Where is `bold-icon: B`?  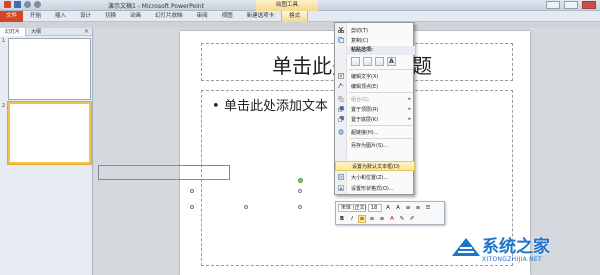
bold-icon: B is located at coordinates (342, 219).